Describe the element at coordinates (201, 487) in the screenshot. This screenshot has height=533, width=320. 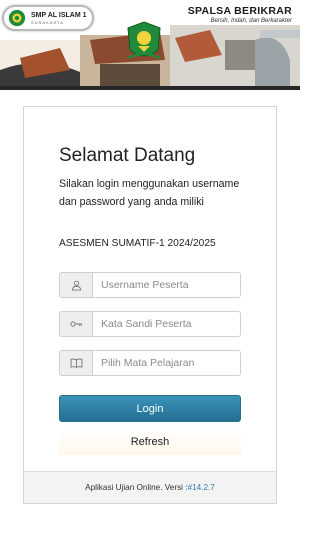
I see `version-link: #14.2.7` at that location.